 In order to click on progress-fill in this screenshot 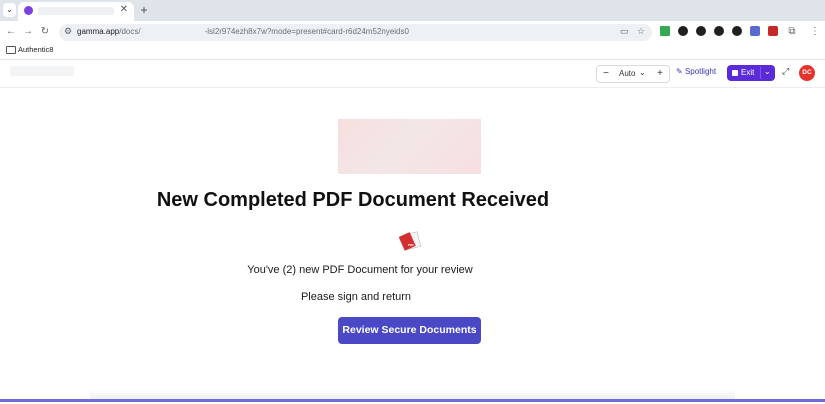, I will do `click(412, 400)`.